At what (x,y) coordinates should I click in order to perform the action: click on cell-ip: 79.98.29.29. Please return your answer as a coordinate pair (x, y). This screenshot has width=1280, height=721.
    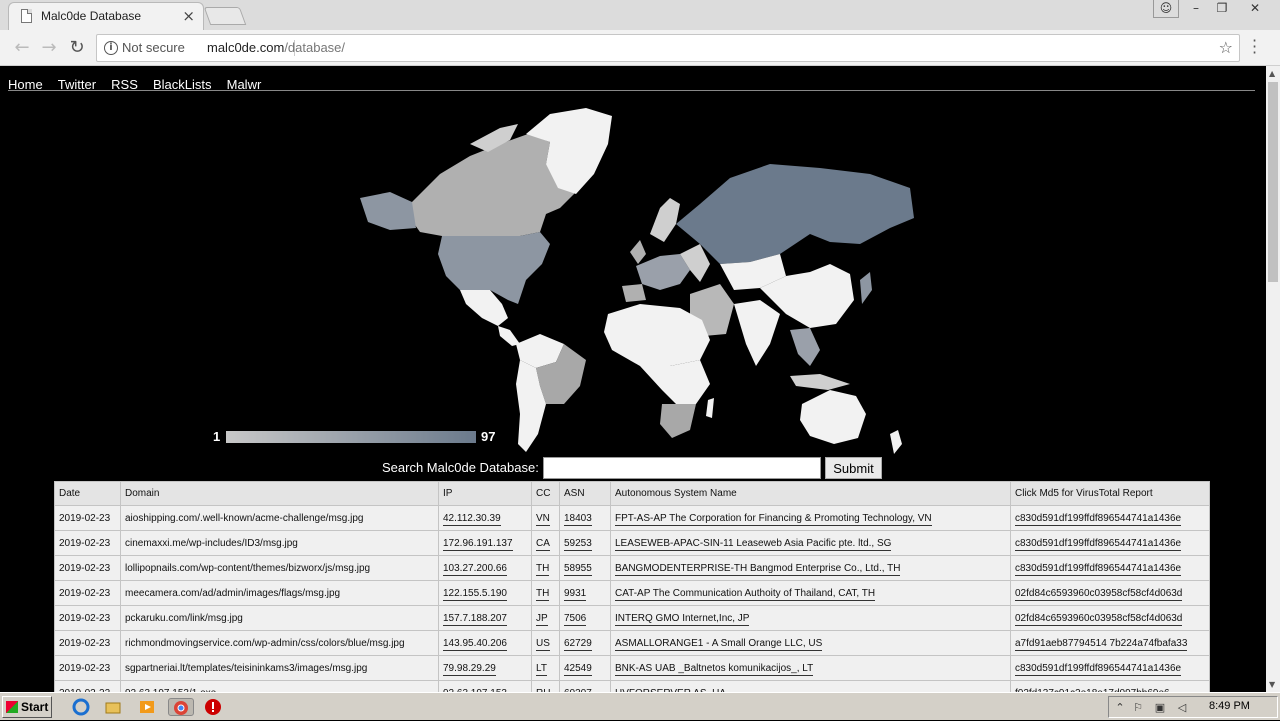
    Looking at the image, I should click on (485, 668).